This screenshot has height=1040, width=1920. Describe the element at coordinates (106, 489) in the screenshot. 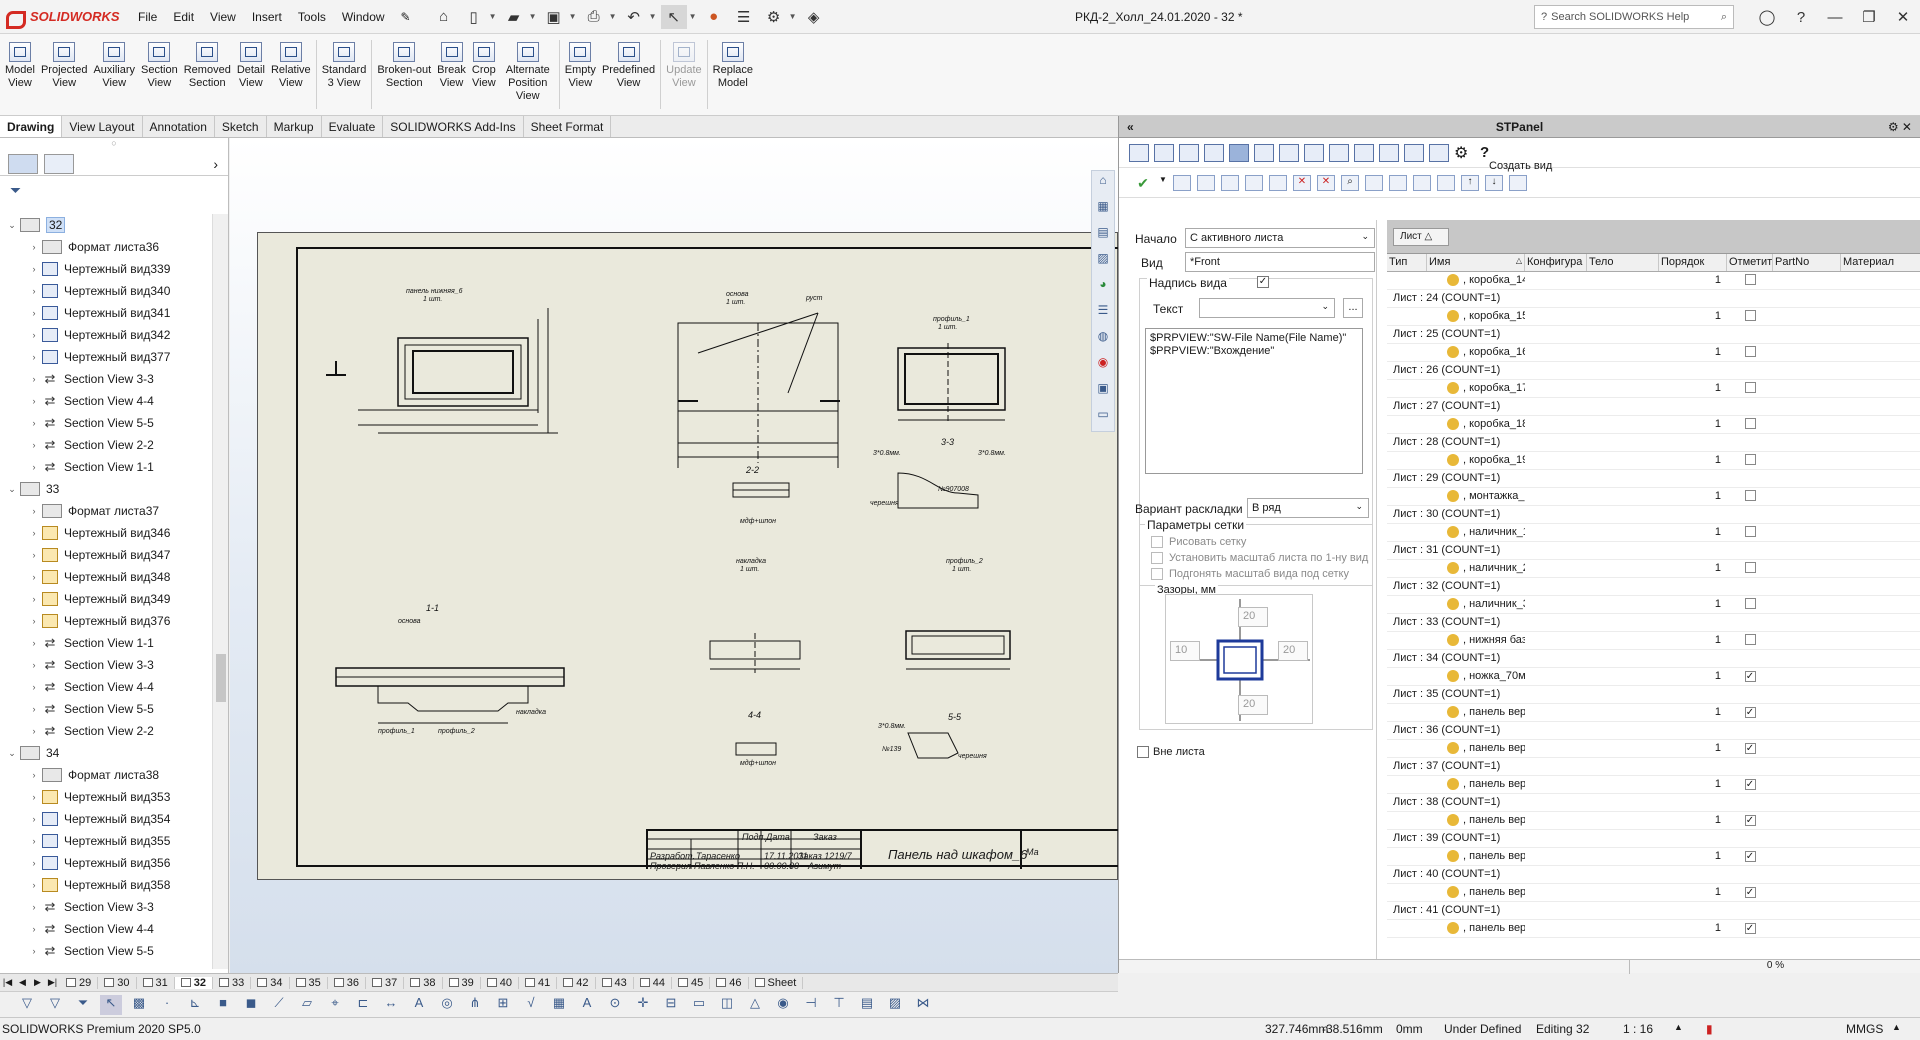

I see `tree-item: ⌄ 33` at that location.